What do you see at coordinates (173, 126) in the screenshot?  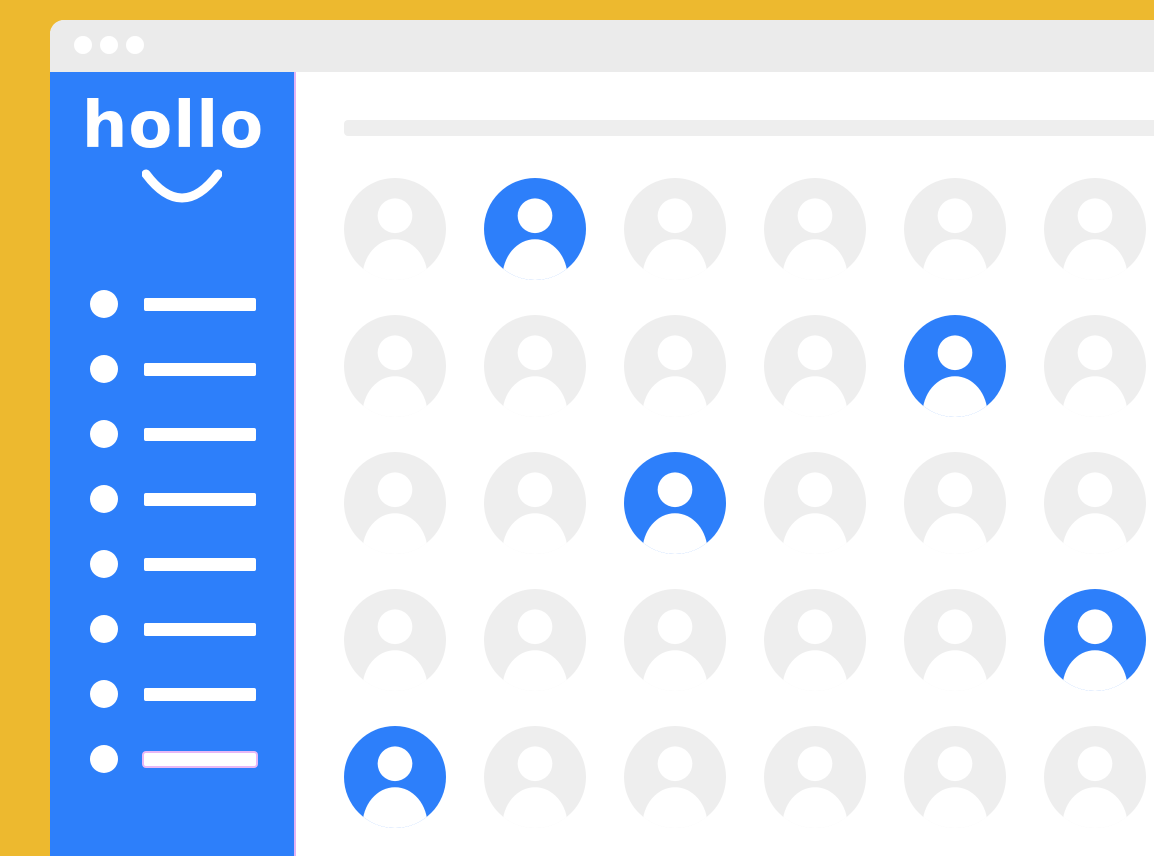 I see `app-logo: hollo` at bounding box center [173, 126].